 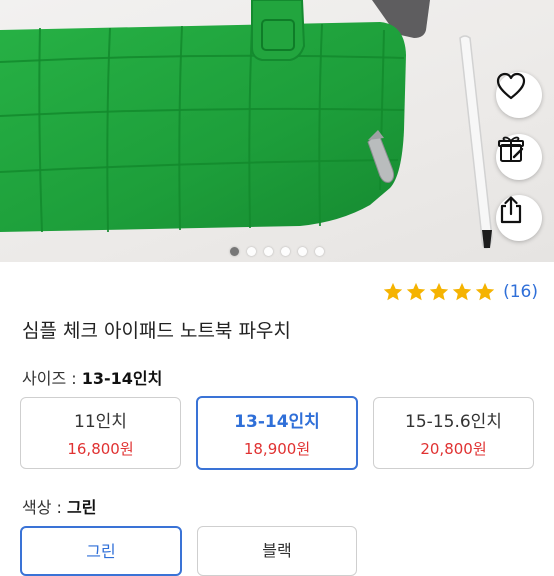 What do you see at coordinates (82, 507) in the screenshot?
I see `color-selected-value: 그린` at bounding box center [82, 507].